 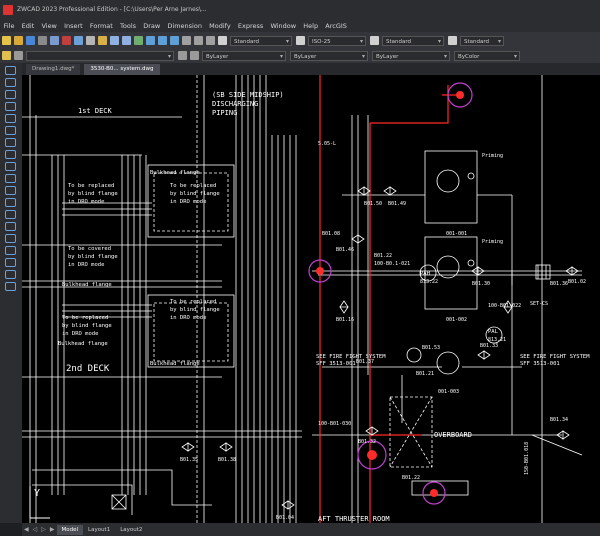 I want to click on table-style-icon, so click(x=374, y=40).